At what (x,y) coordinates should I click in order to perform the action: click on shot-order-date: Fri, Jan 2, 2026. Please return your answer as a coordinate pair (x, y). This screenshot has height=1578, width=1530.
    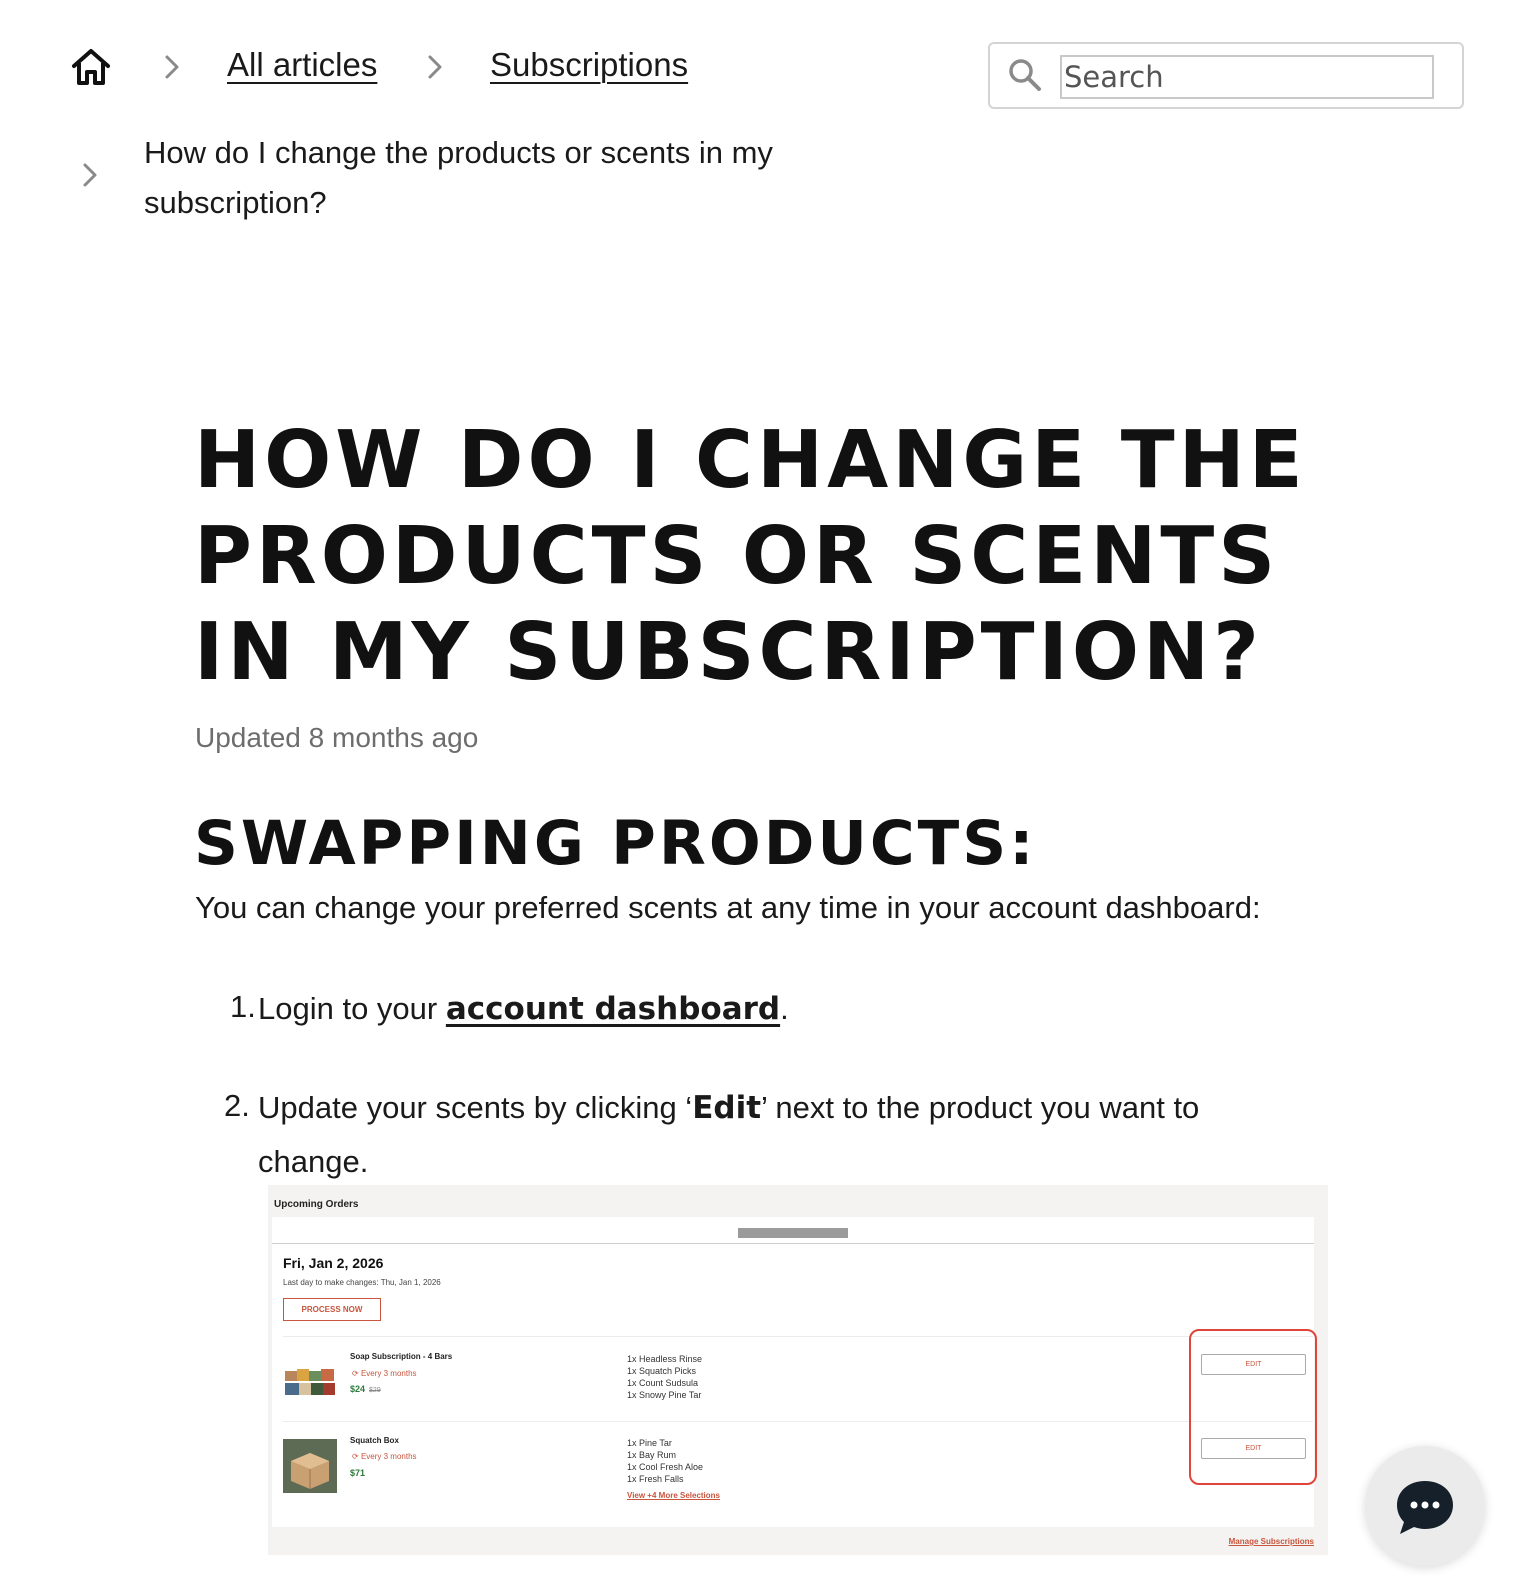
    Looking at the image, I should click on (333, 1263).